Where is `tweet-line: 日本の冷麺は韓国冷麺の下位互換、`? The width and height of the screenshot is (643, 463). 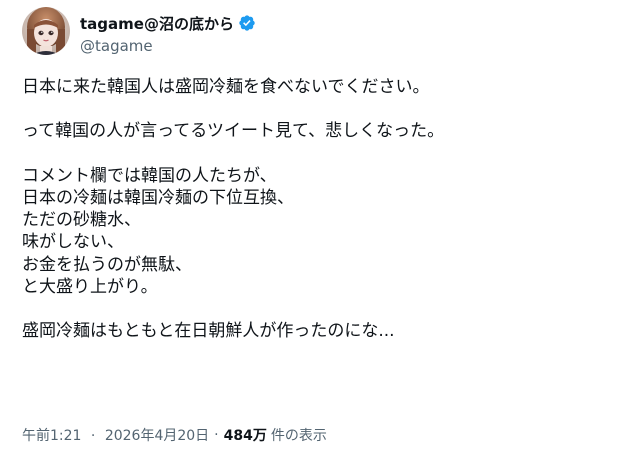
tweet-line: 日本の冷麺は韓国冷麺の下位互換、 is located at coordinates (158, 197).